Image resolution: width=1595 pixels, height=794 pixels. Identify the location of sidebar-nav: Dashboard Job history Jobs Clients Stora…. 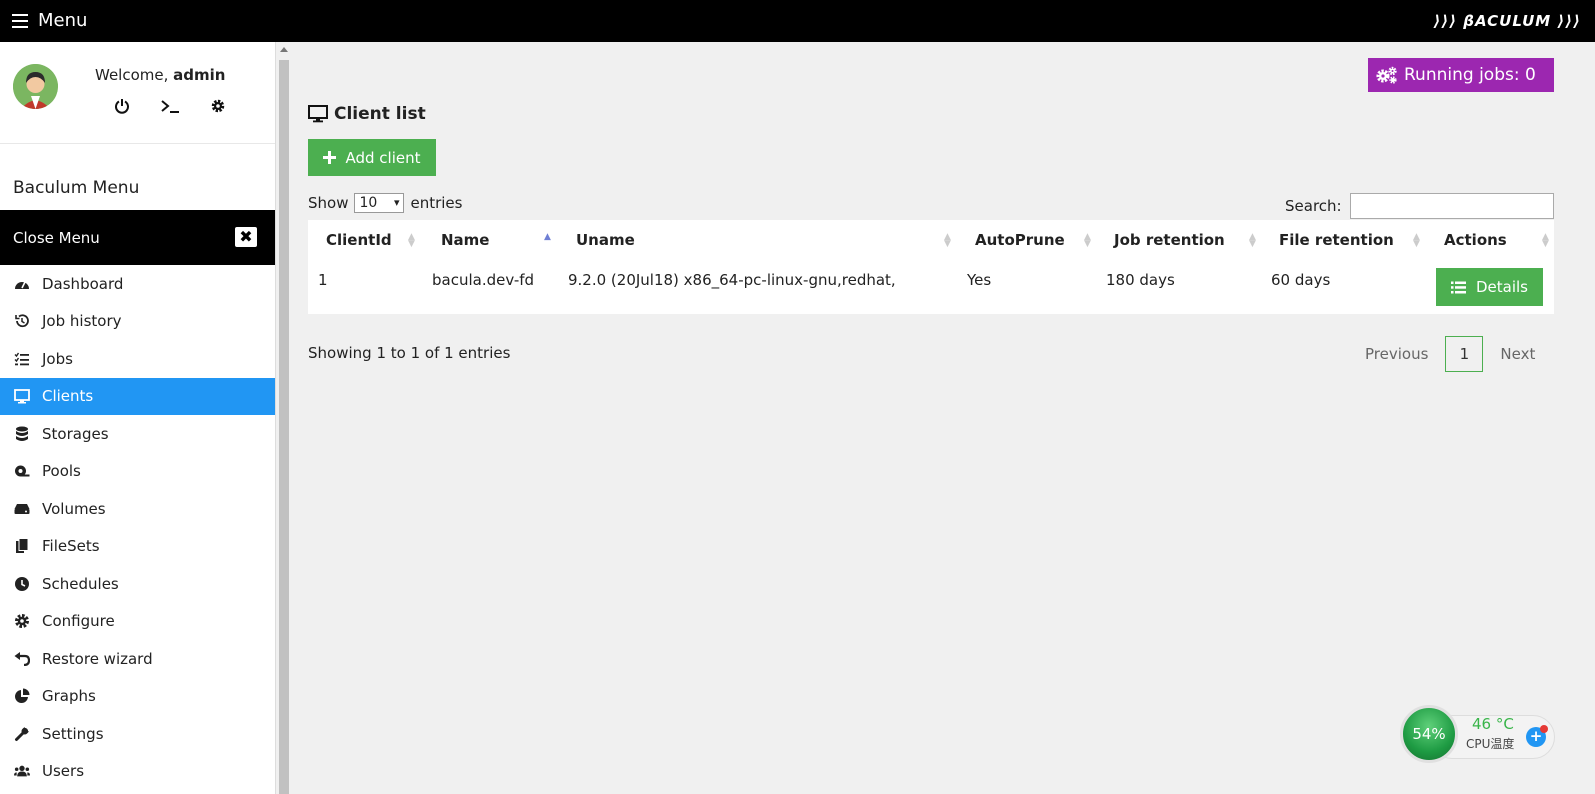
(137, 527).